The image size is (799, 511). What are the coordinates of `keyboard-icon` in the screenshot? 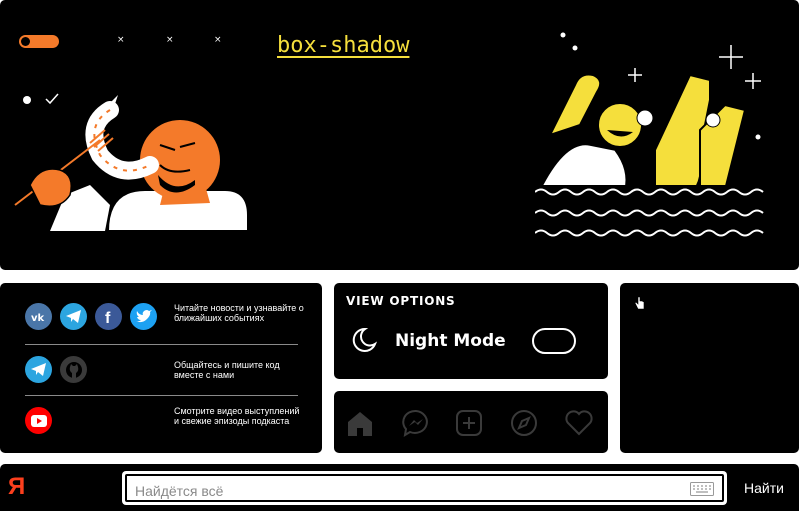 It's located at (702, 489).